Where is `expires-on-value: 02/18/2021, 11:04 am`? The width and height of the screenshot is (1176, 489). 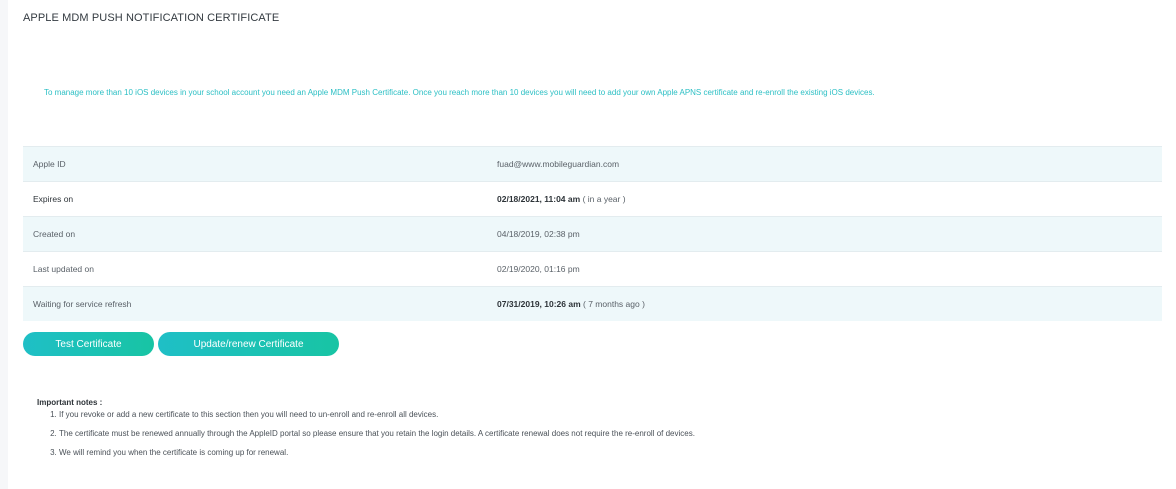 expires-on-value: 02/18/2021, 11:04 am is located at coordinates (539, 199).